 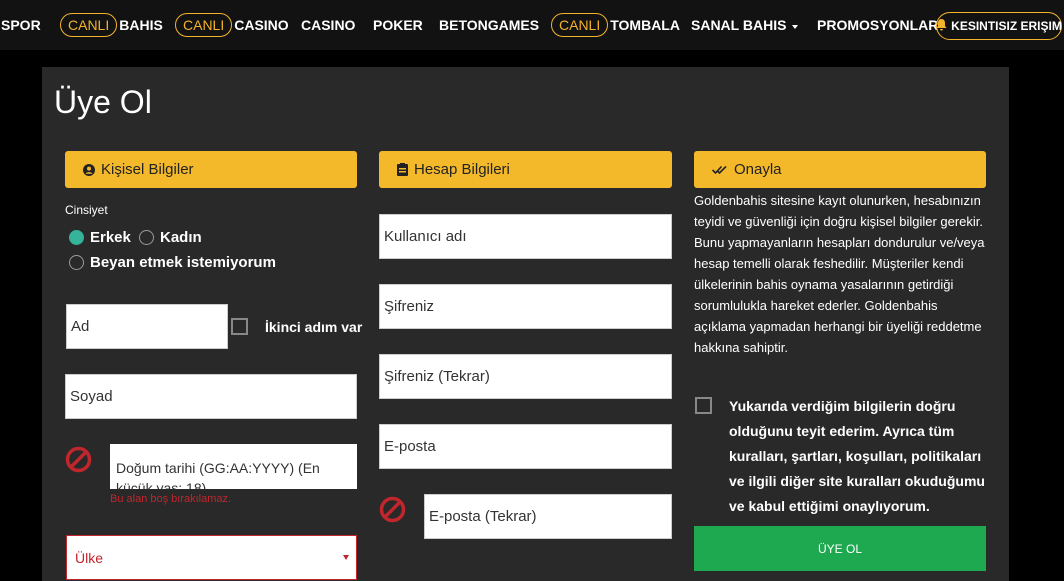 What do you see at coordinates (877, 25) in the screenshot?
I see `nav-promosyonlar: PROMOSYONLAR` at bounding box center [877, 25].